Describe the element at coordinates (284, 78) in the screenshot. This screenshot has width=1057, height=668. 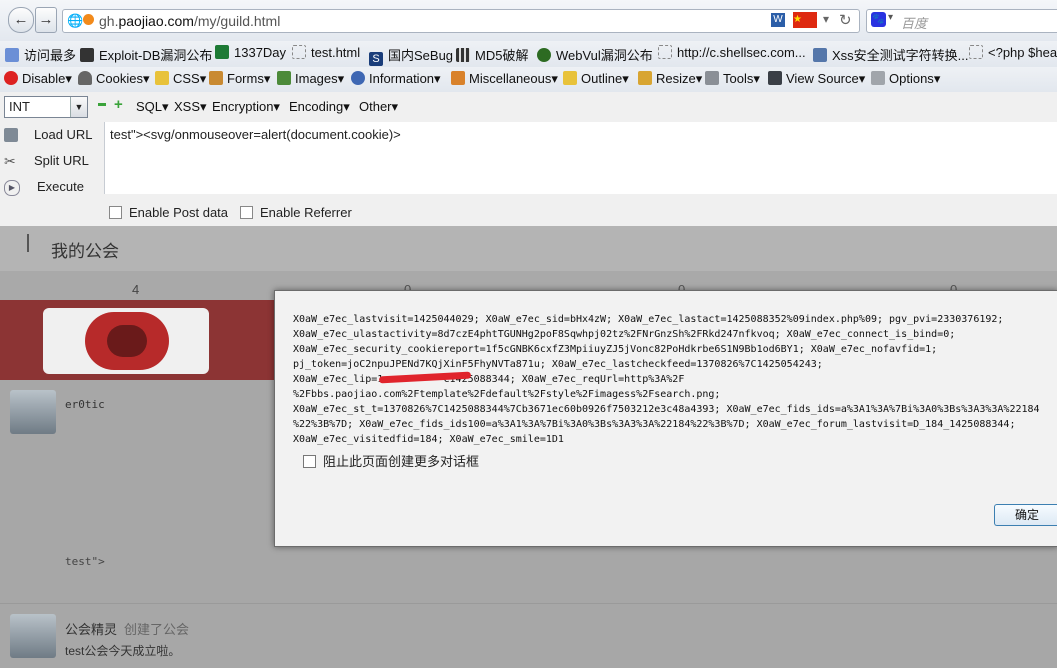
I see `image-icon` at that location.